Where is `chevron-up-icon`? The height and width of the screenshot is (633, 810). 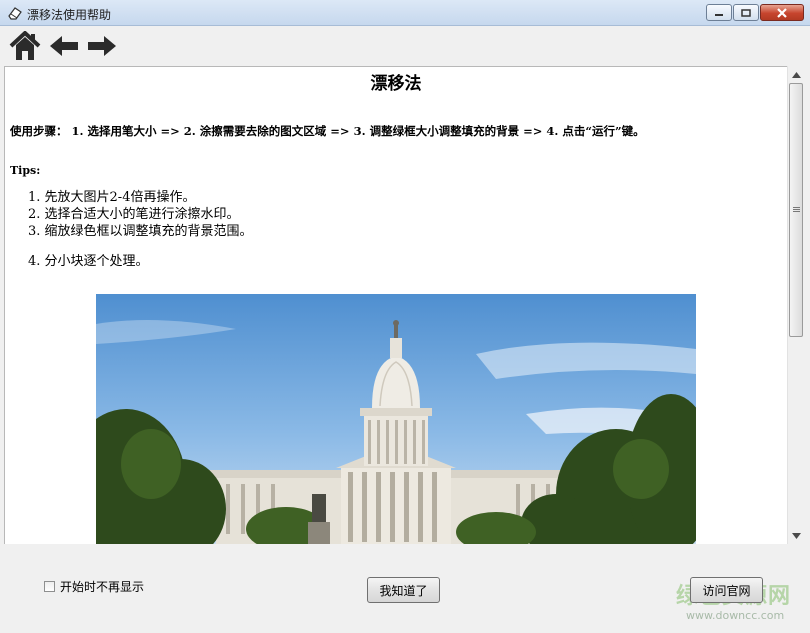
chevron-up-icon is located at coordinates (796, 74).